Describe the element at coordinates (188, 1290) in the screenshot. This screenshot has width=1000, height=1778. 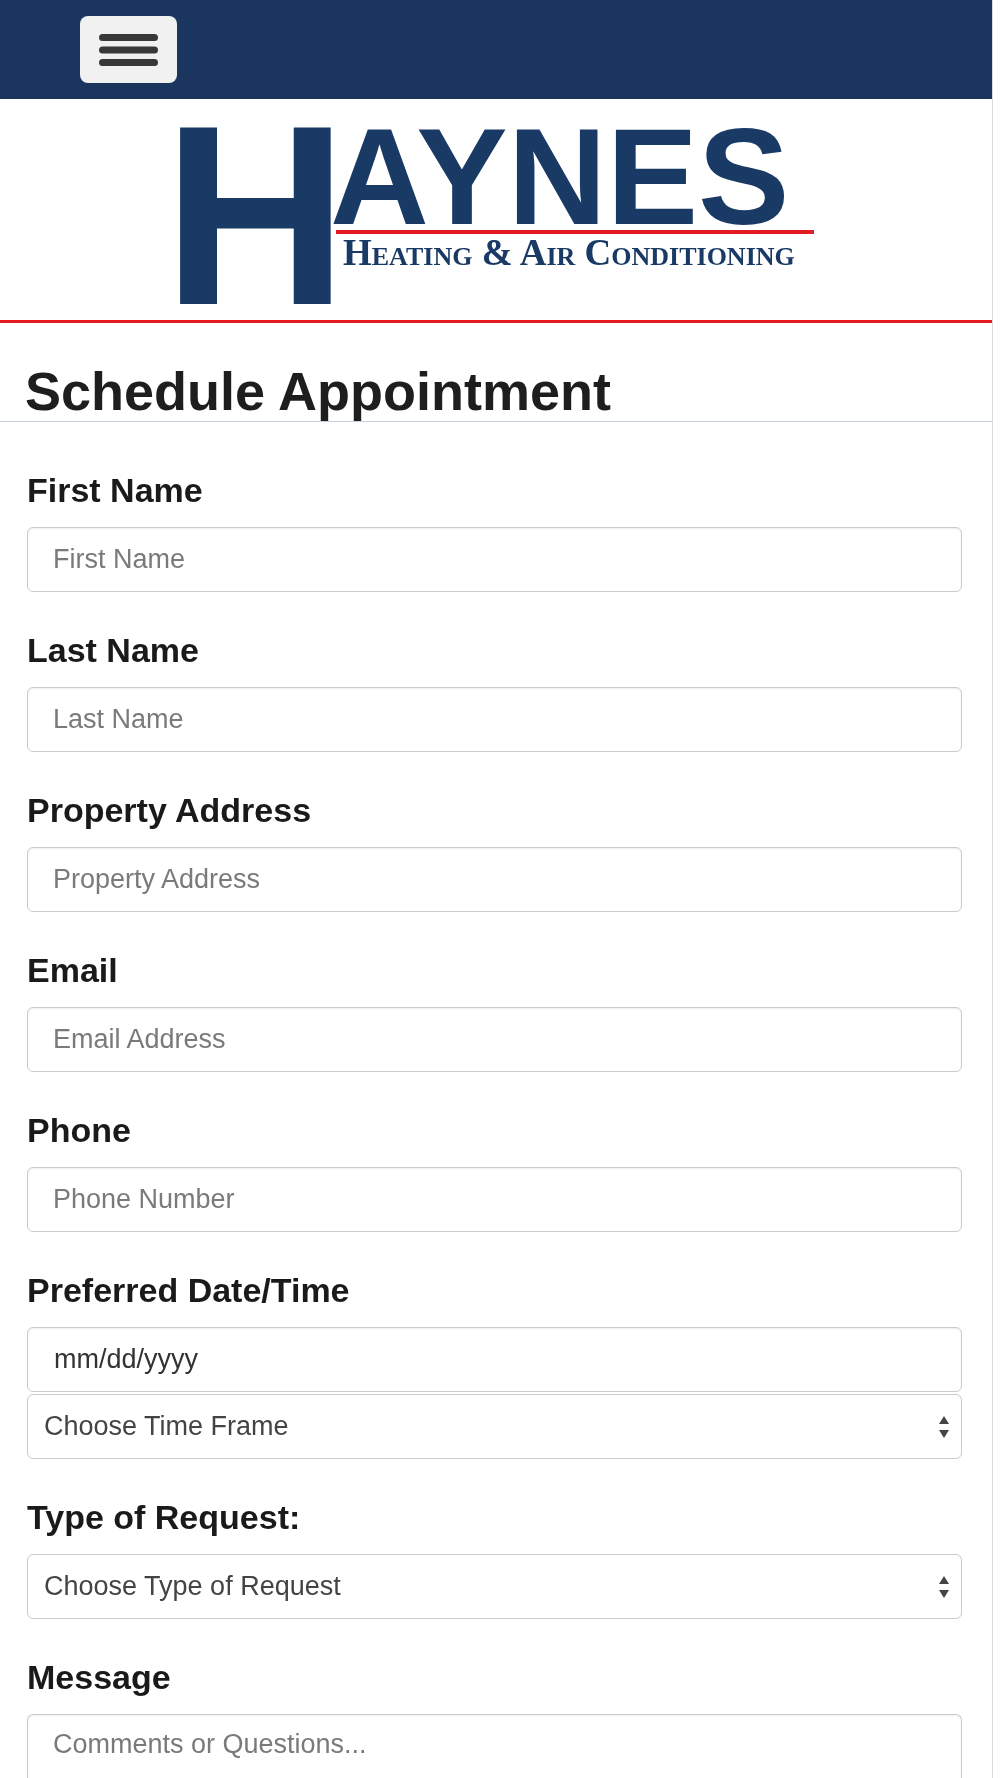
I see `field-label: Preferred Date/Time` at that location.